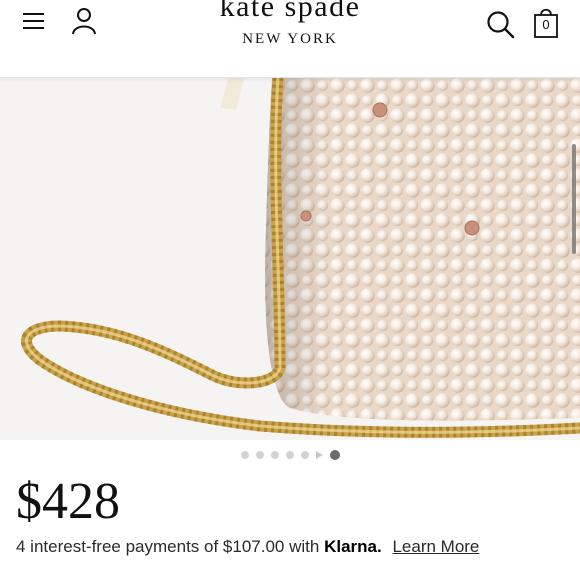 Image resolution: width=580 pixels, height=580 pixels. I want to click on site-header: kate spade NEW YORK 0, so click(290, 39).